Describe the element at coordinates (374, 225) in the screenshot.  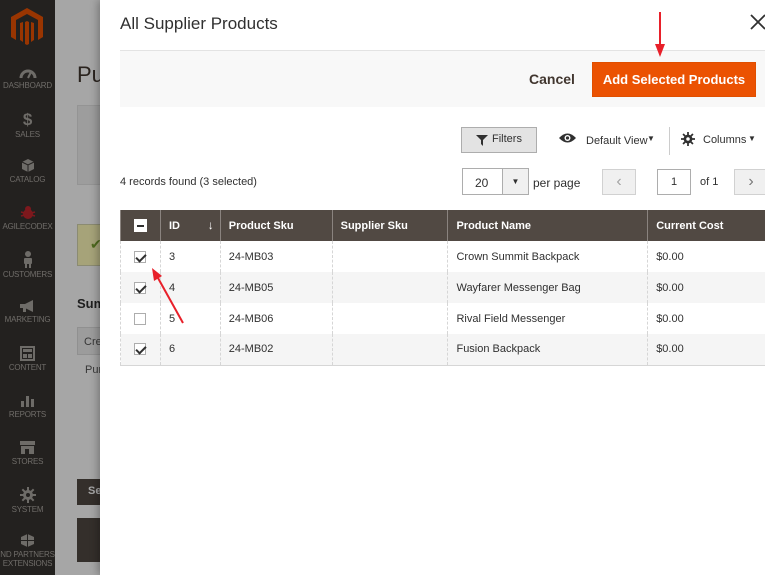
I see `column-header-label: Supplier Sku` at that location.